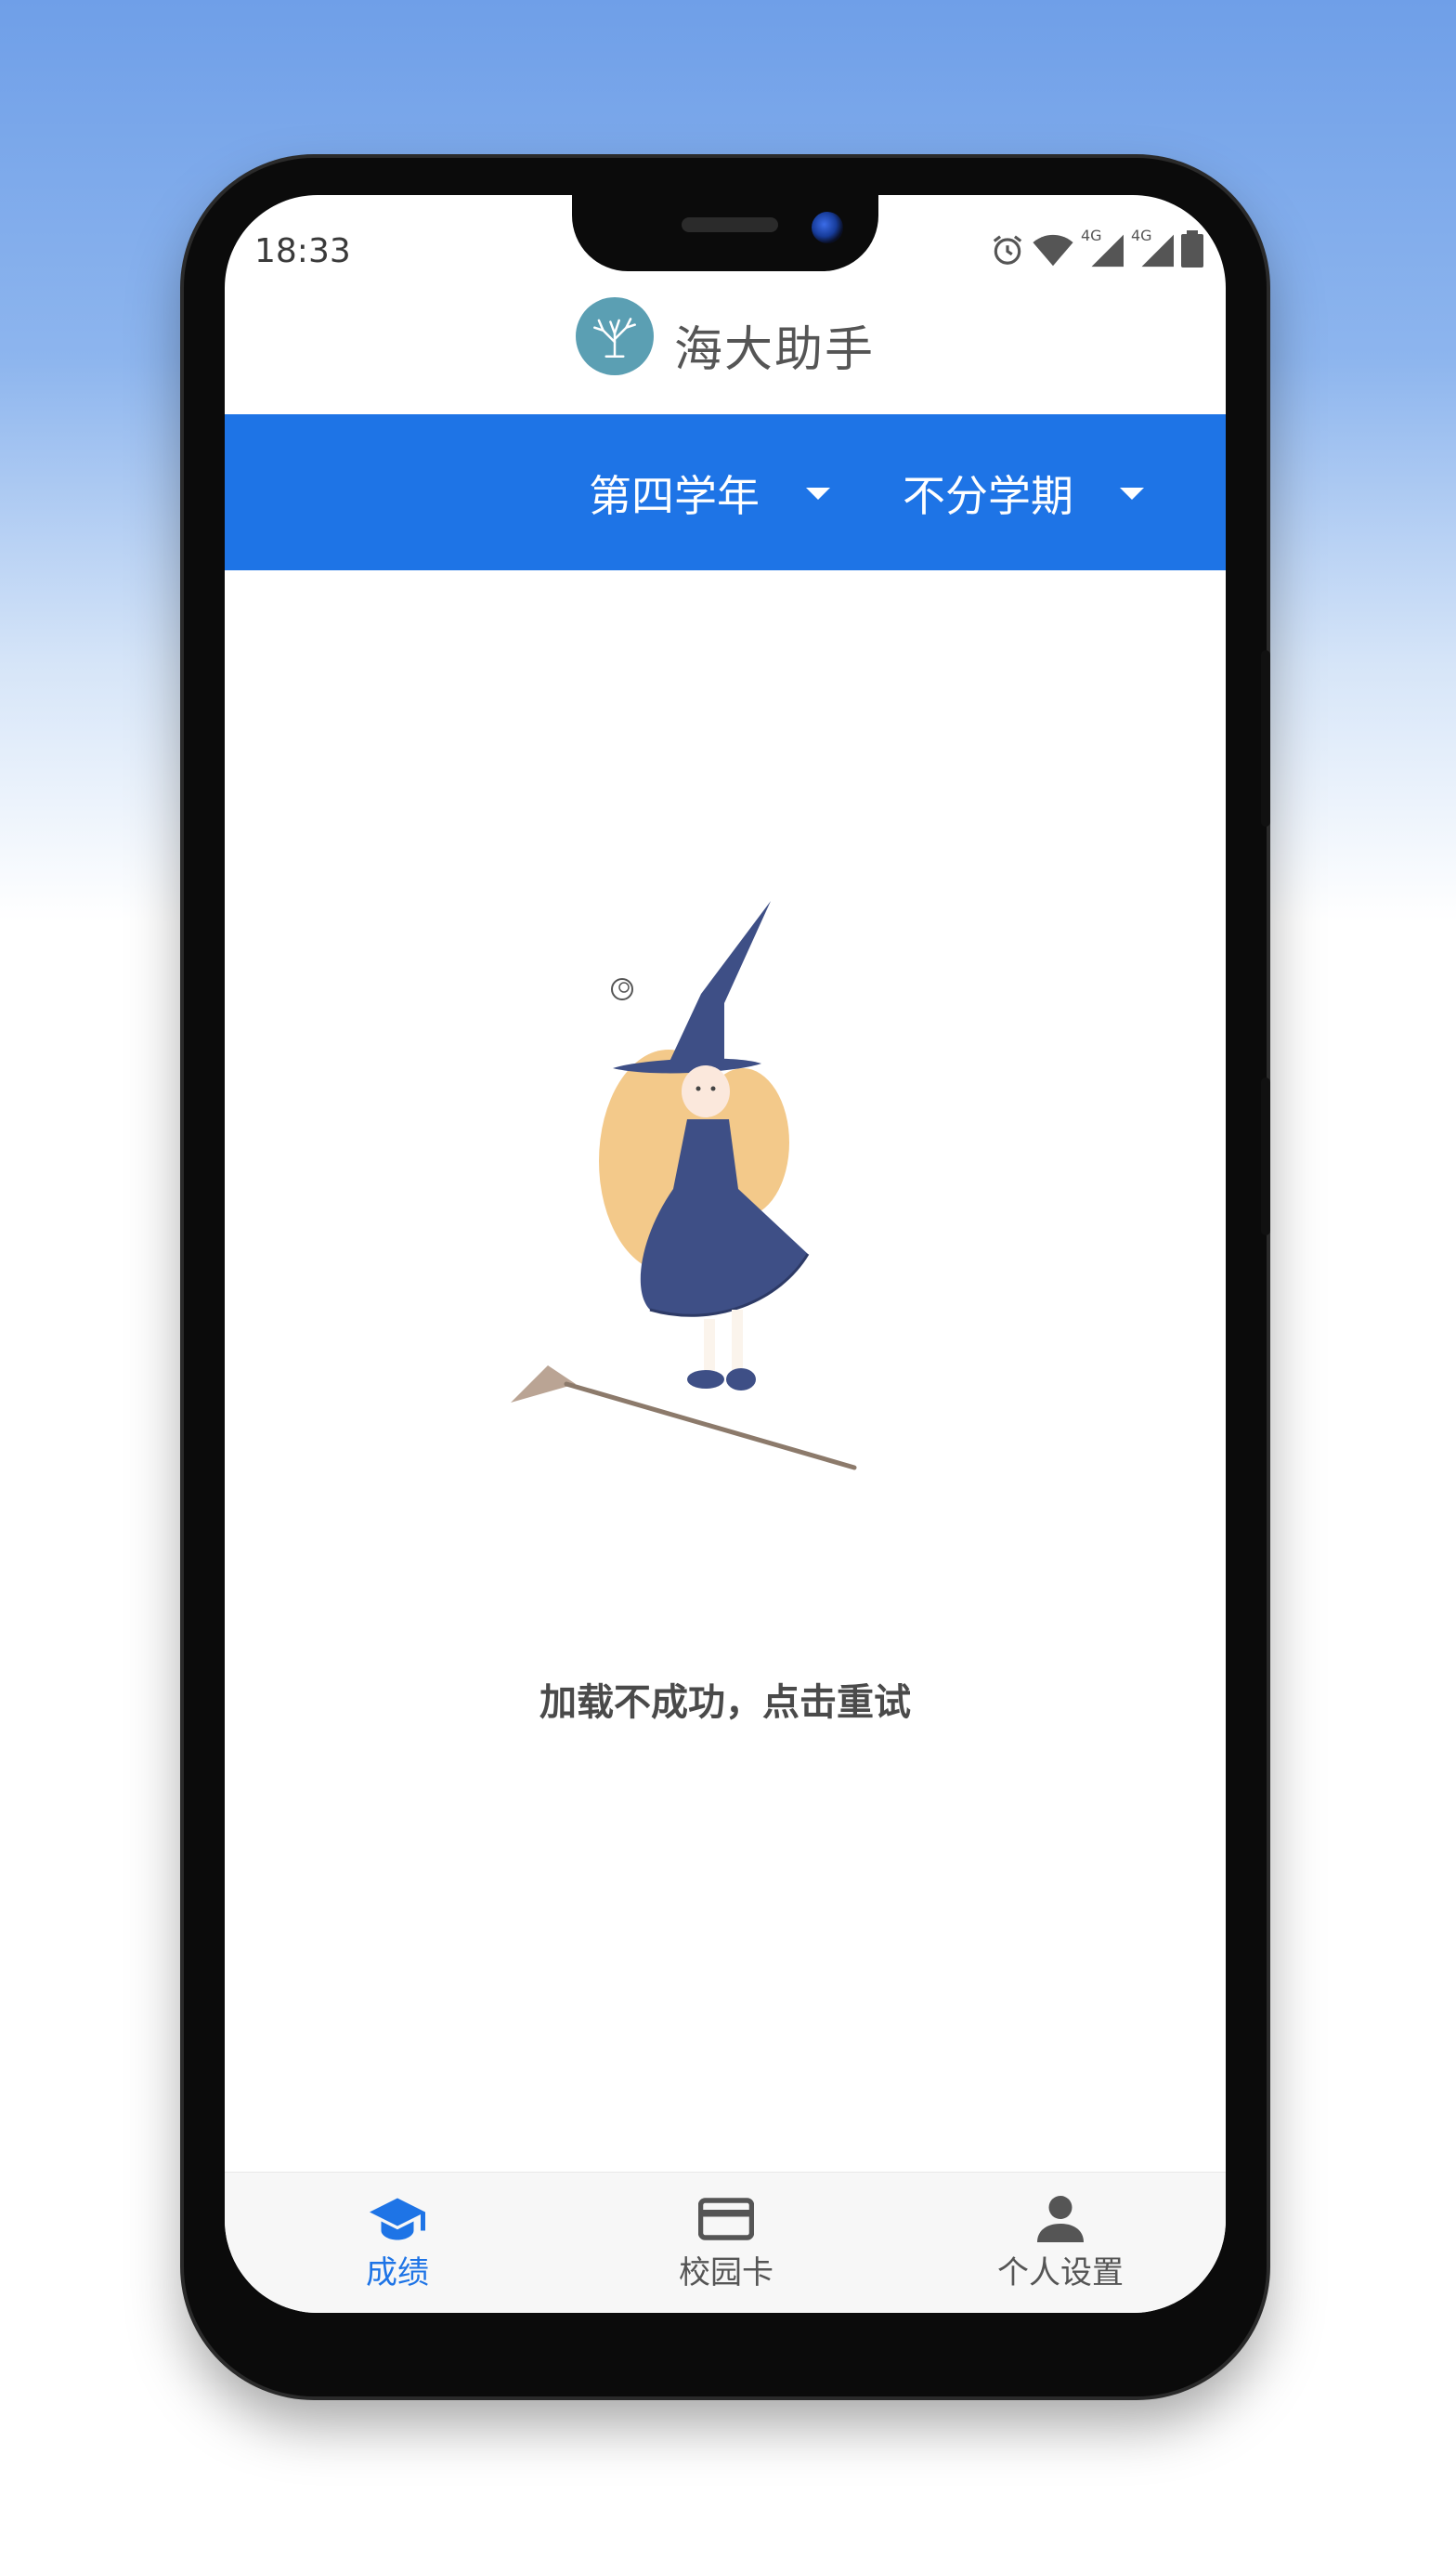  What do you see at coordinates (397, 2273) in the screenshot?
I see `nav-label-grades: 成绩` at bounding box center [397, 2273].